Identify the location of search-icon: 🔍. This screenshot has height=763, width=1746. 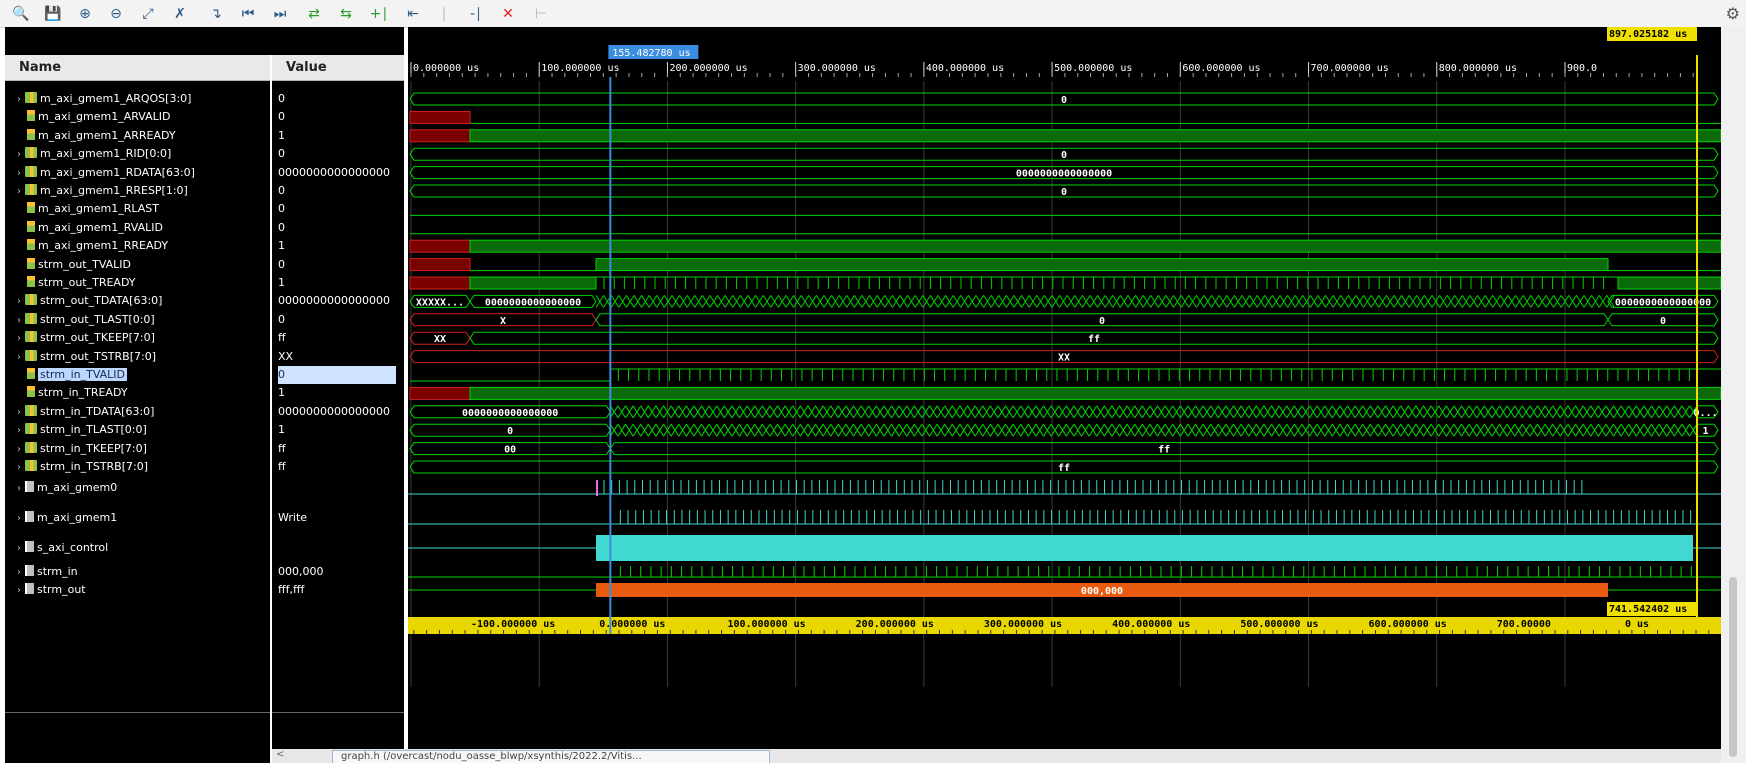
(21, 14).